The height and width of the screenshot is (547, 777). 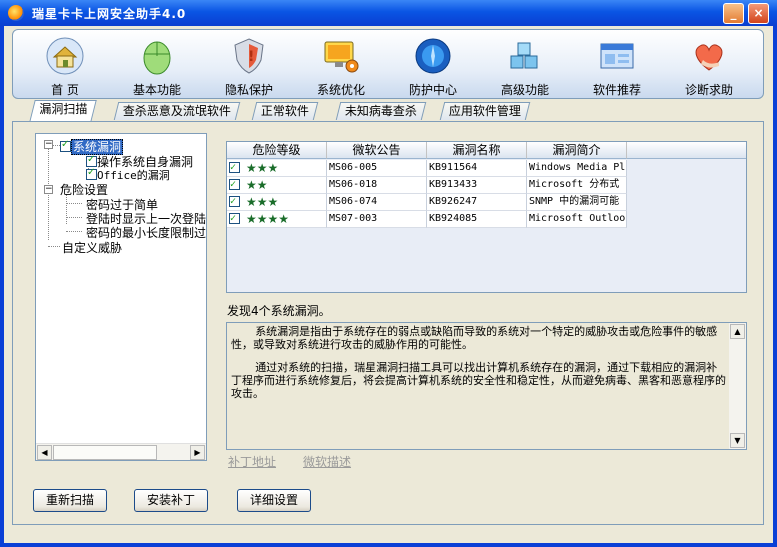 I want to click on bulletin-cell: MS07-003, so click(x=377, y=219).